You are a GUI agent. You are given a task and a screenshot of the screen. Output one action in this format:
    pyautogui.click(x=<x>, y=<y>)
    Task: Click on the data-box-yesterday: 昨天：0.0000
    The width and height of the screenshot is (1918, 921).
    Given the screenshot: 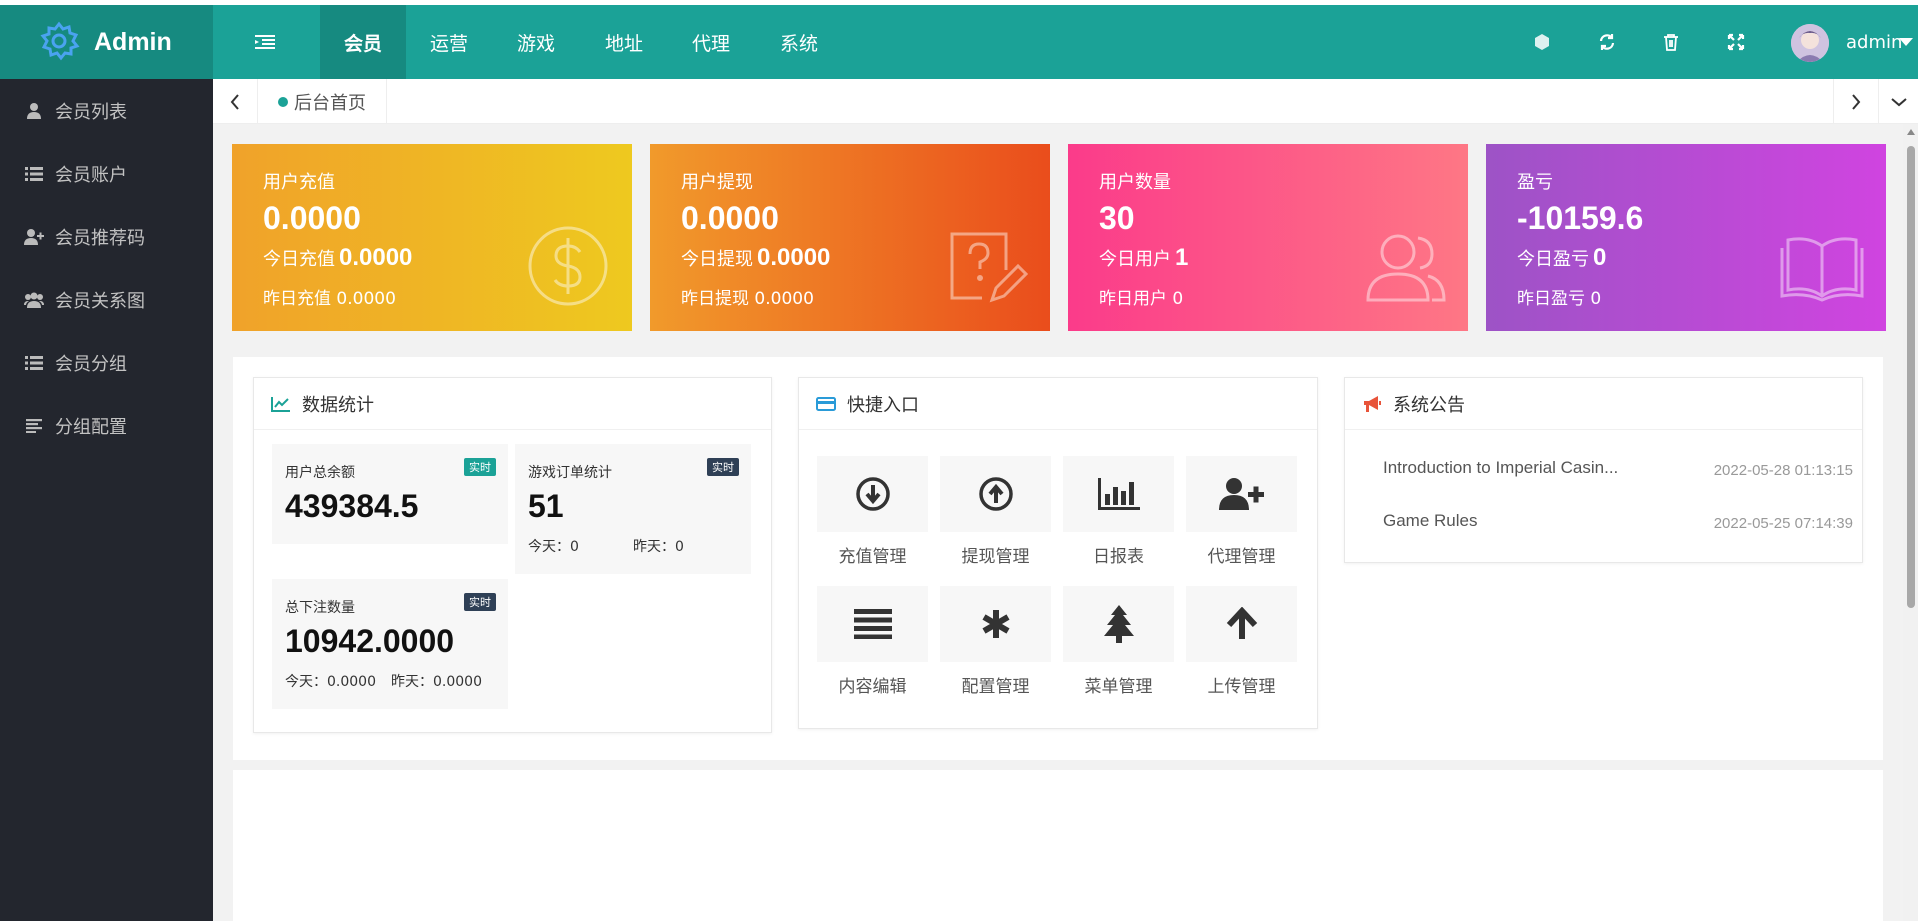 What is the action you would take?
    pyautogui.click(x=436, y=682)
    